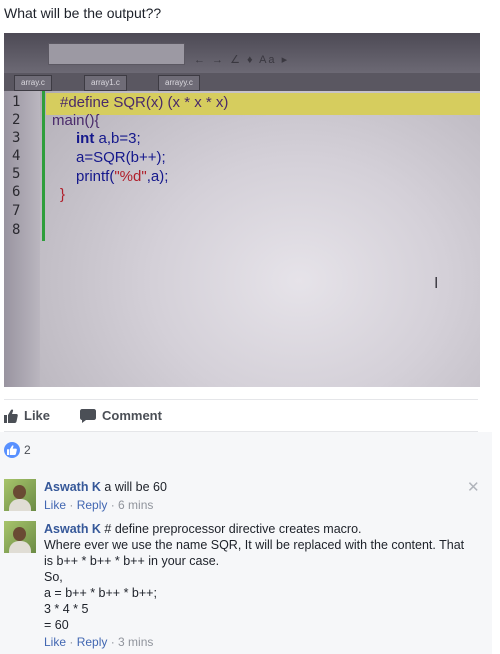 Image resolution: width=500 pixels, height=654 pixels. I want to click on line-number-gutter: 1 2 3 4 5 6 7 8, so click(22, 239).